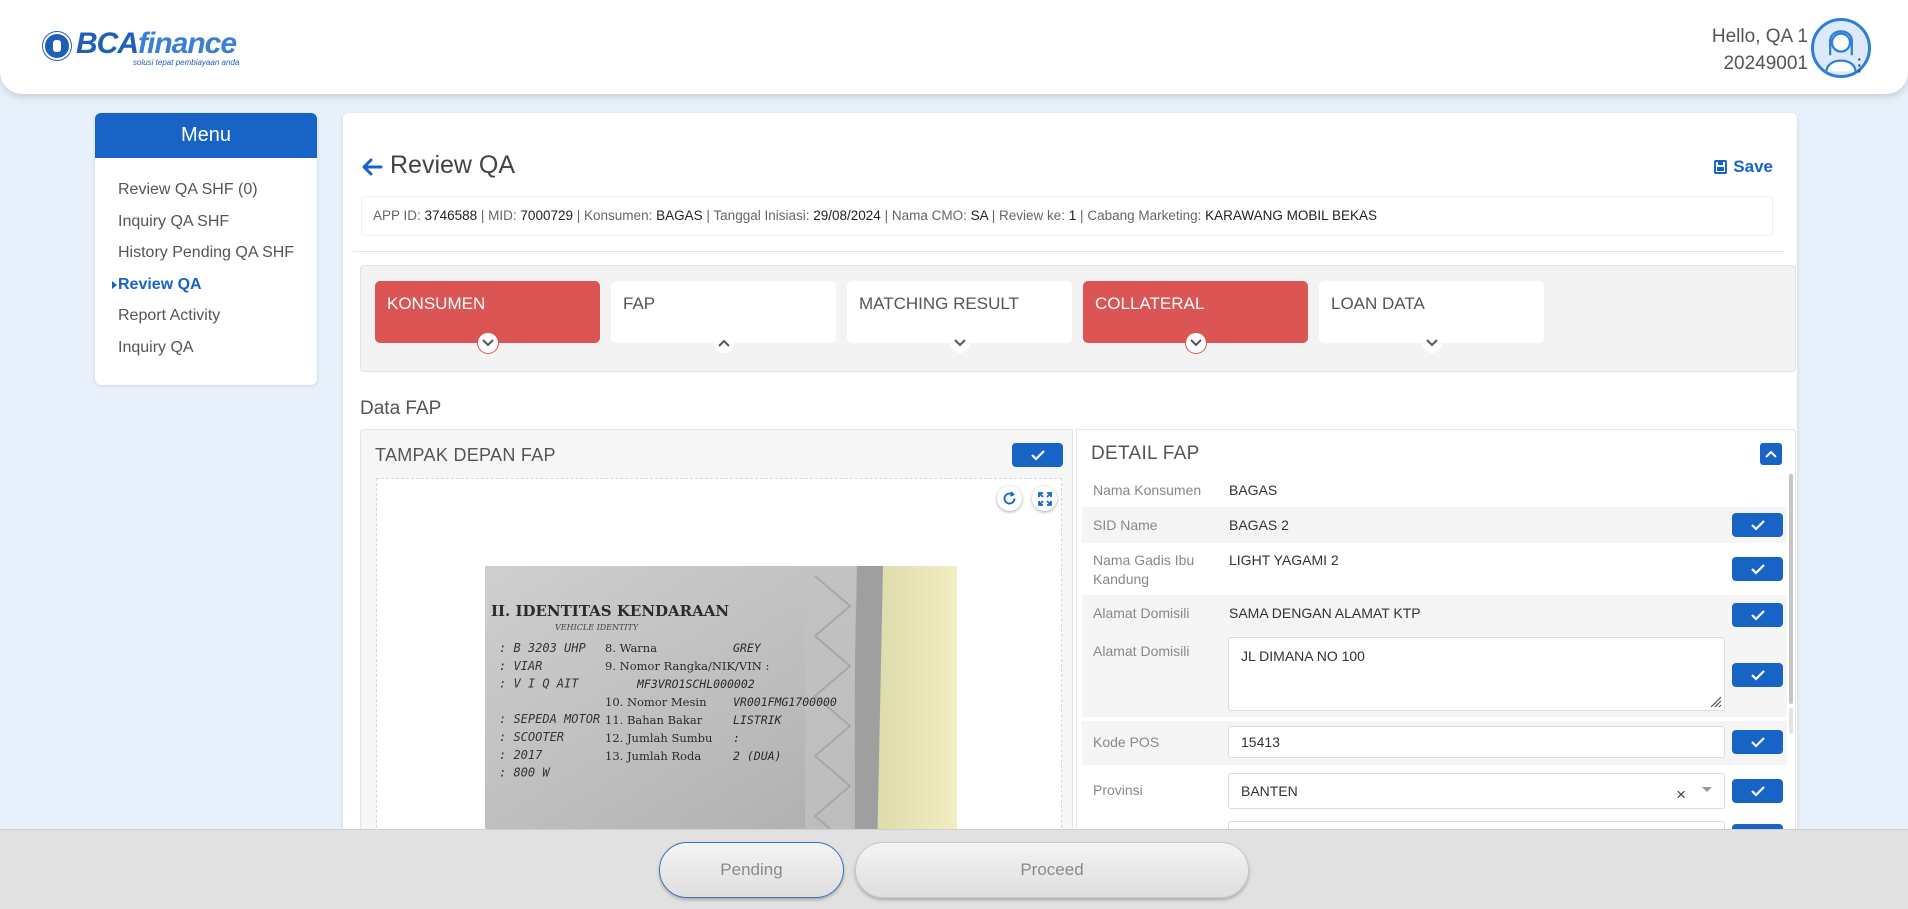 This screenshot has width=1908, height=909. I want to click on pending-button: Pending, so click(751, 870).